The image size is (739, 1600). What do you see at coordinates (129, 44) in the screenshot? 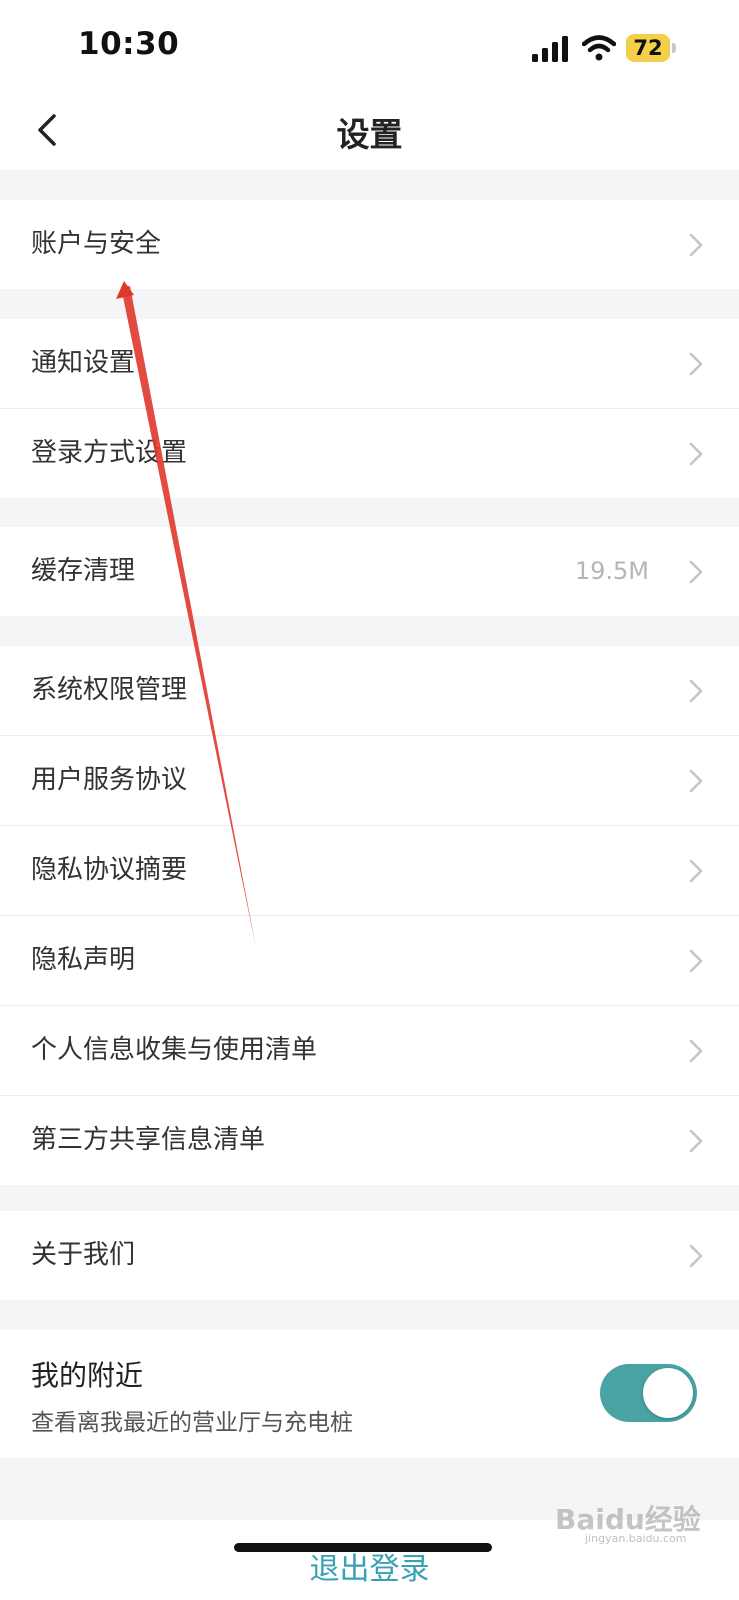
I see `status-time: 10:30` at bounding box center [129, 44].